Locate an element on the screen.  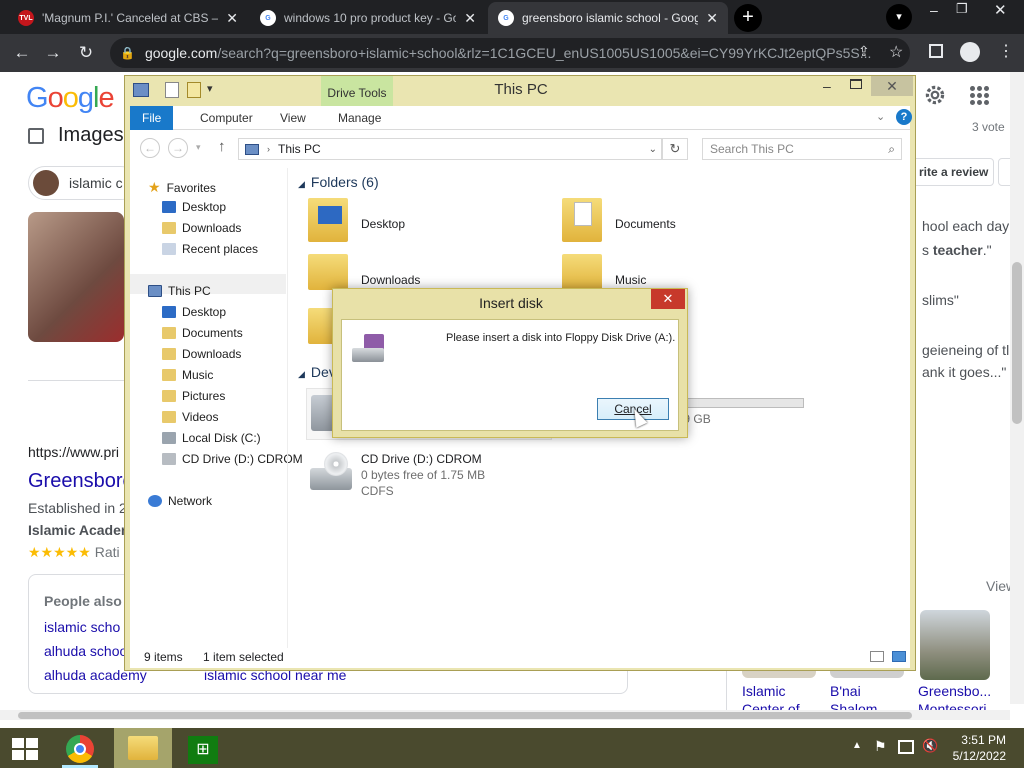
pictures-folder-icon is located at coordinates (169, 396).